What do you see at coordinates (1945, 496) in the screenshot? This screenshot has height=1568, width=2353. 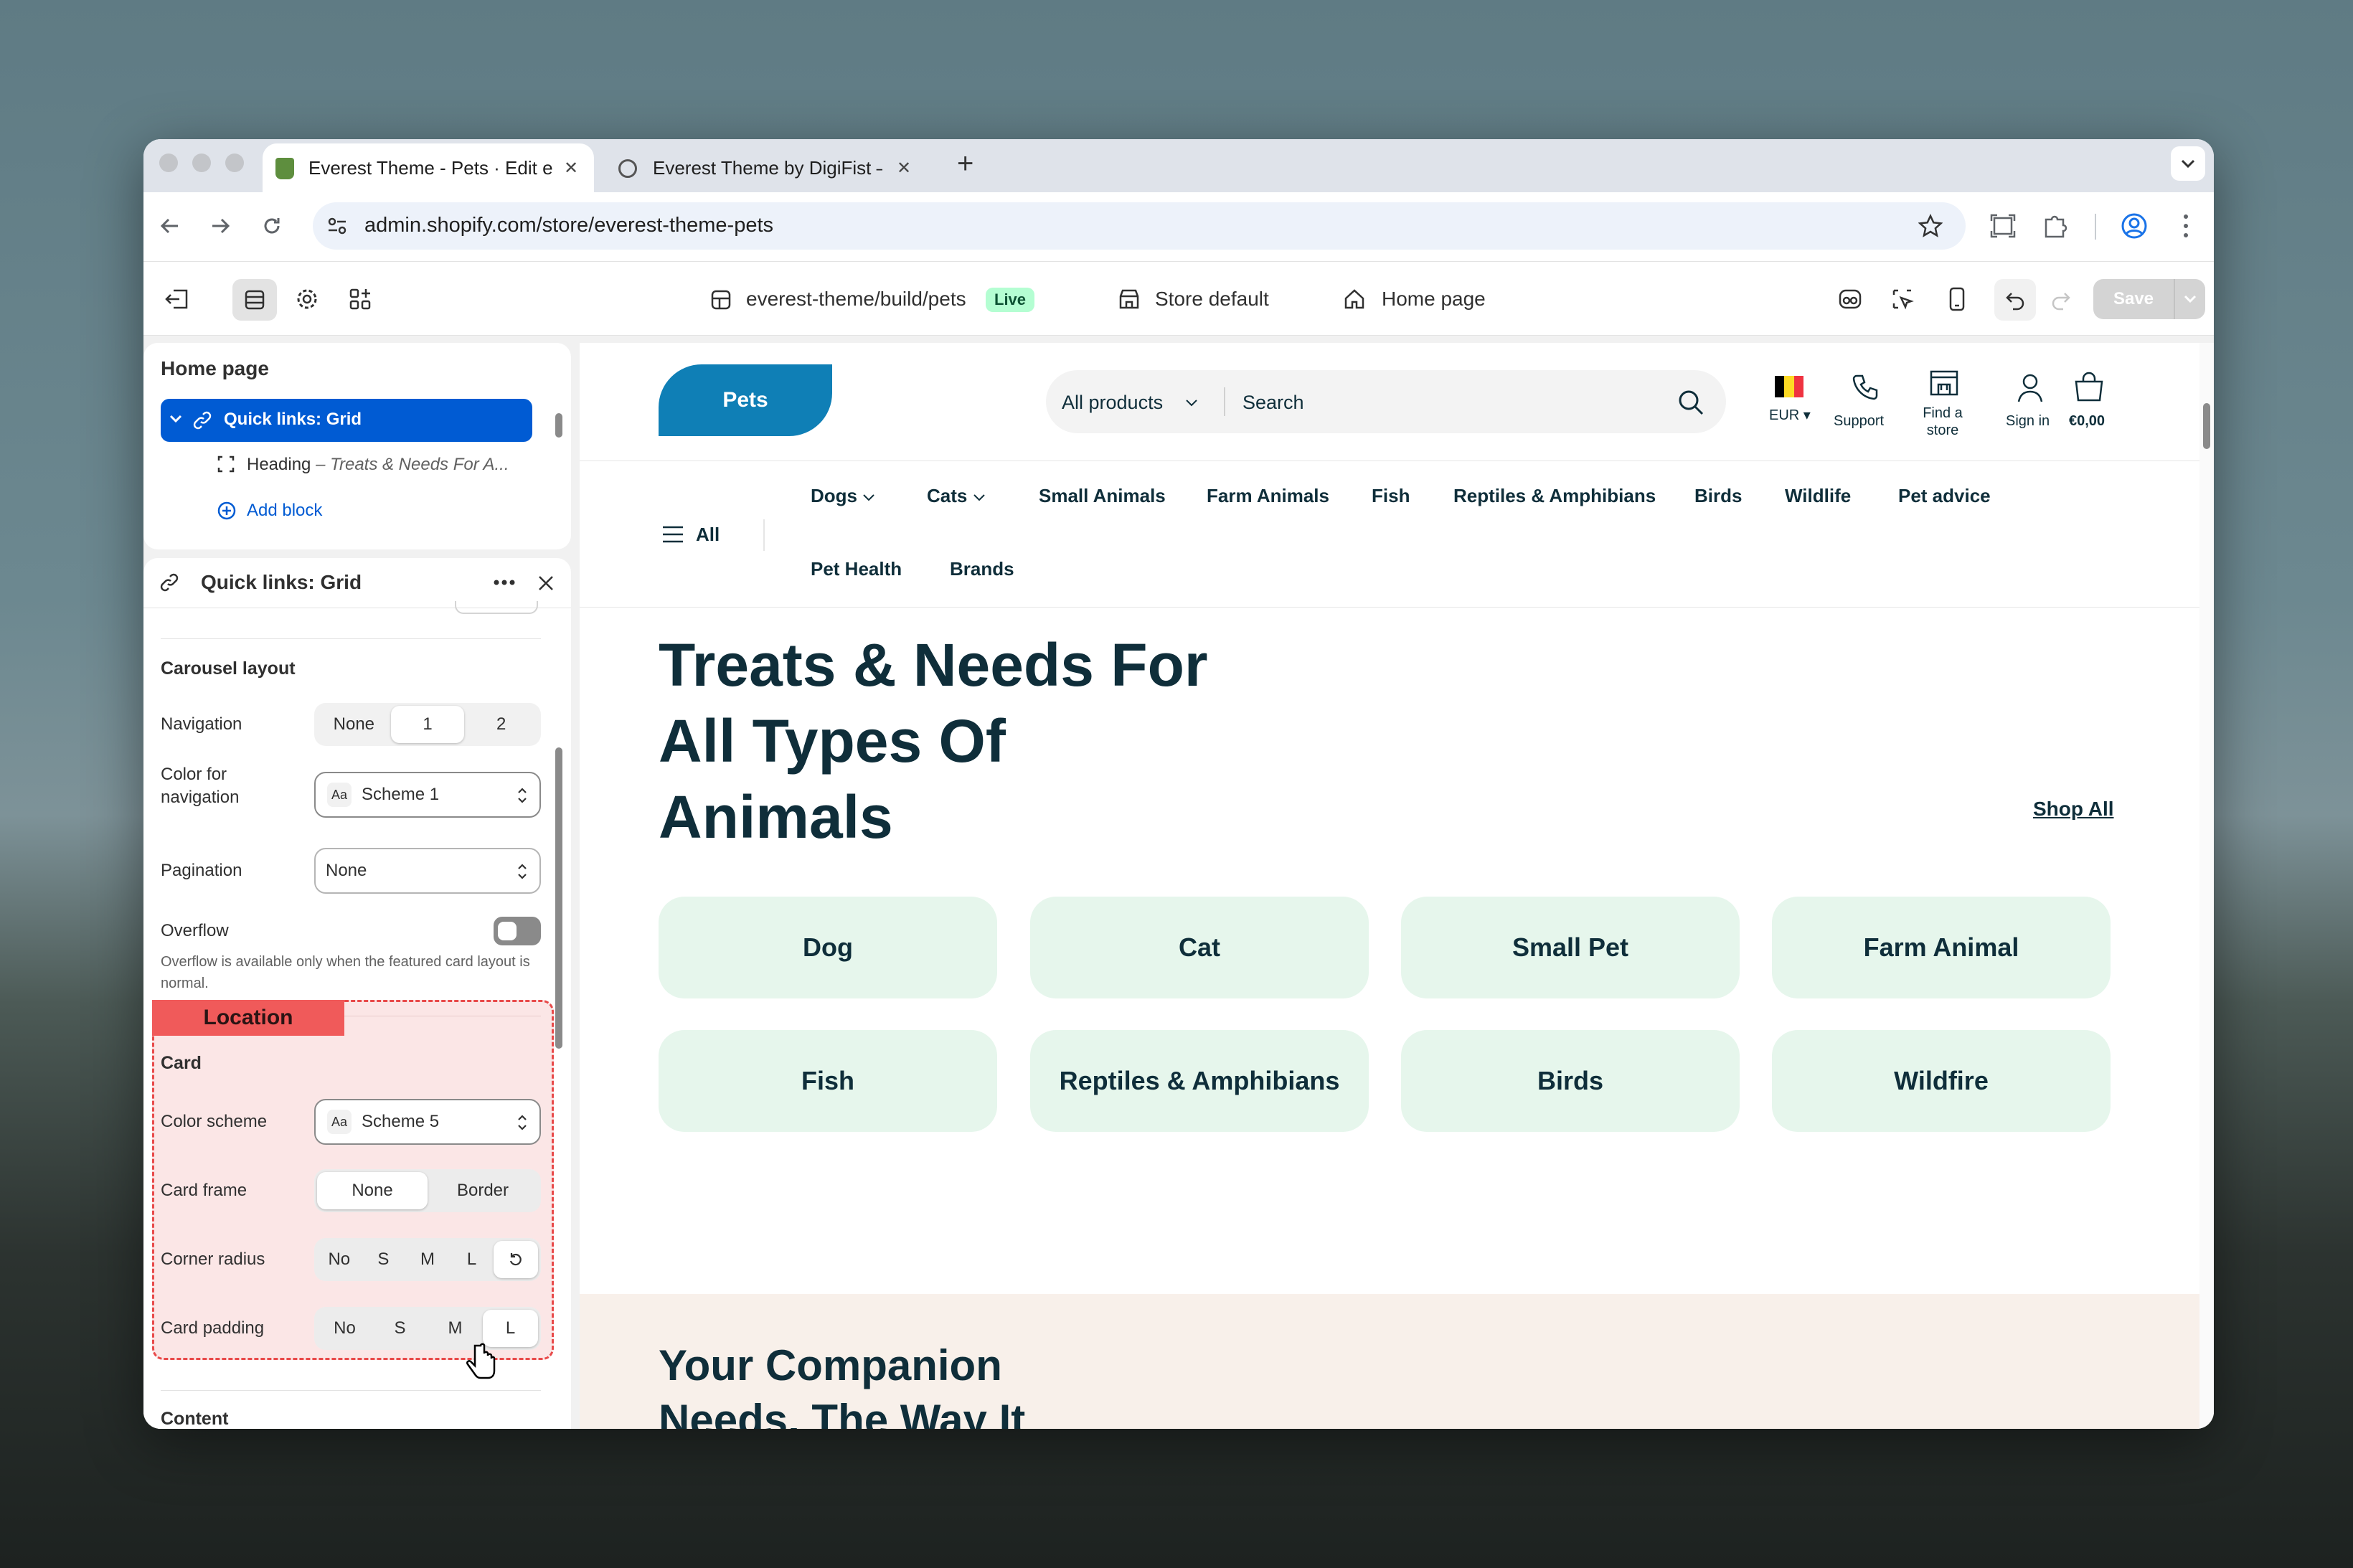 I see `nav-item-pet-advice: Pet advice` at bounding box center [1945, 496].